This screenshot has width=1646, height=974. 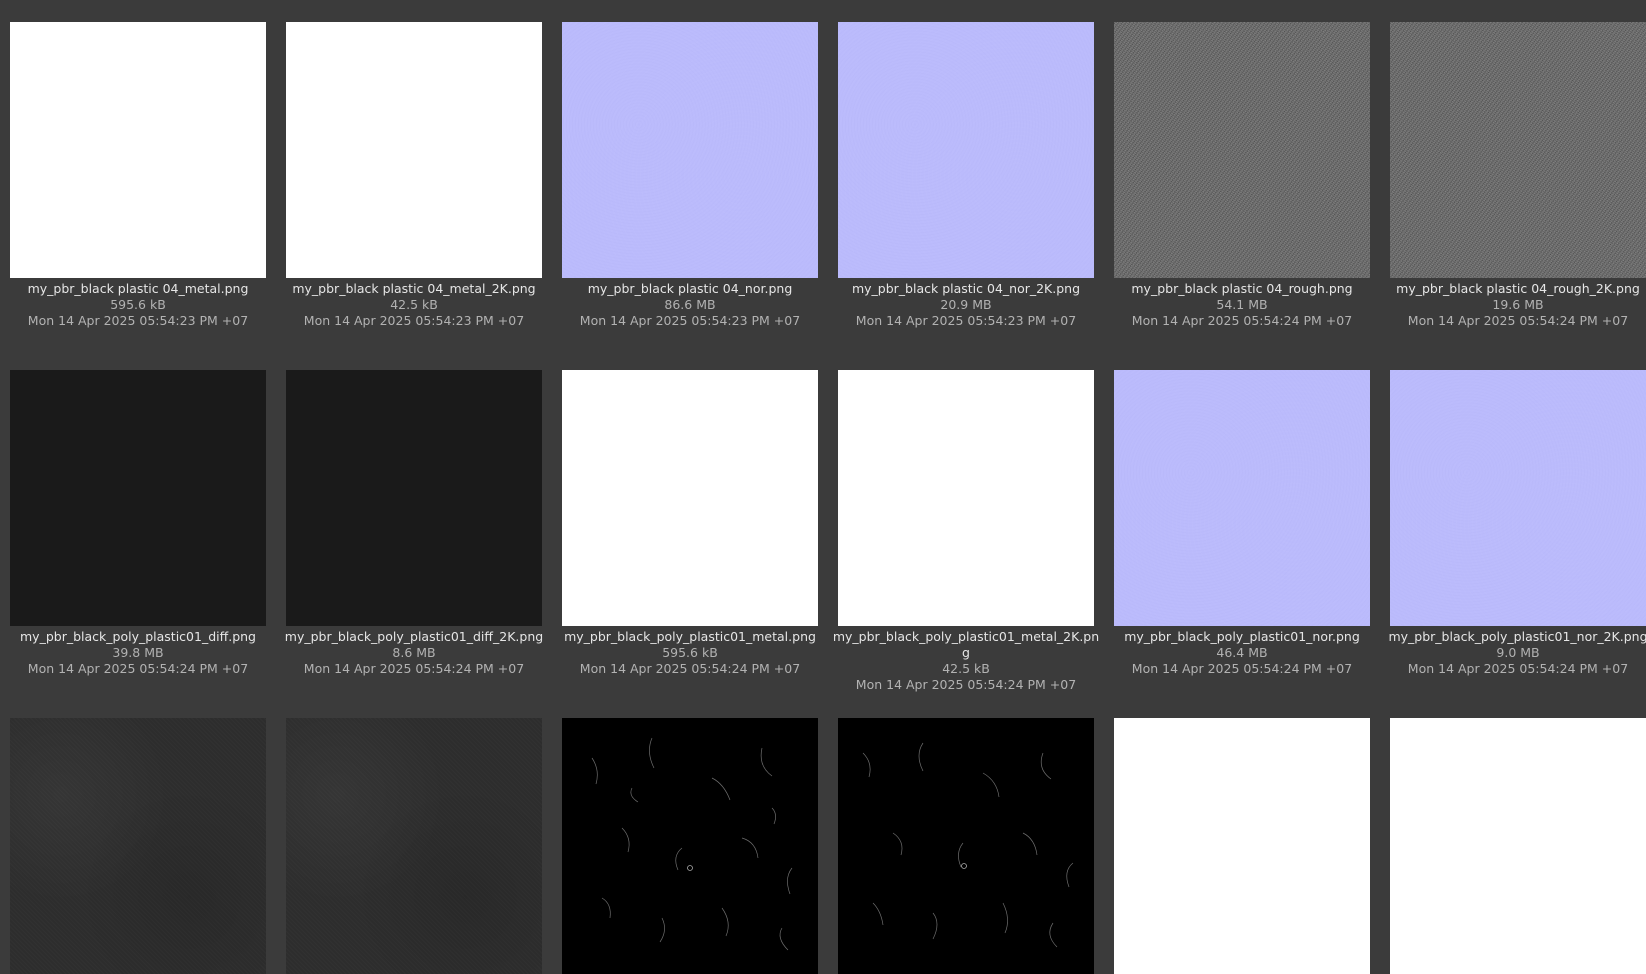 What do you see at coordinates (690, 289) in the screenshot?
I see `file-name: my_pbr_black plastic 04_nor.png` at bounding box center [690, 289].